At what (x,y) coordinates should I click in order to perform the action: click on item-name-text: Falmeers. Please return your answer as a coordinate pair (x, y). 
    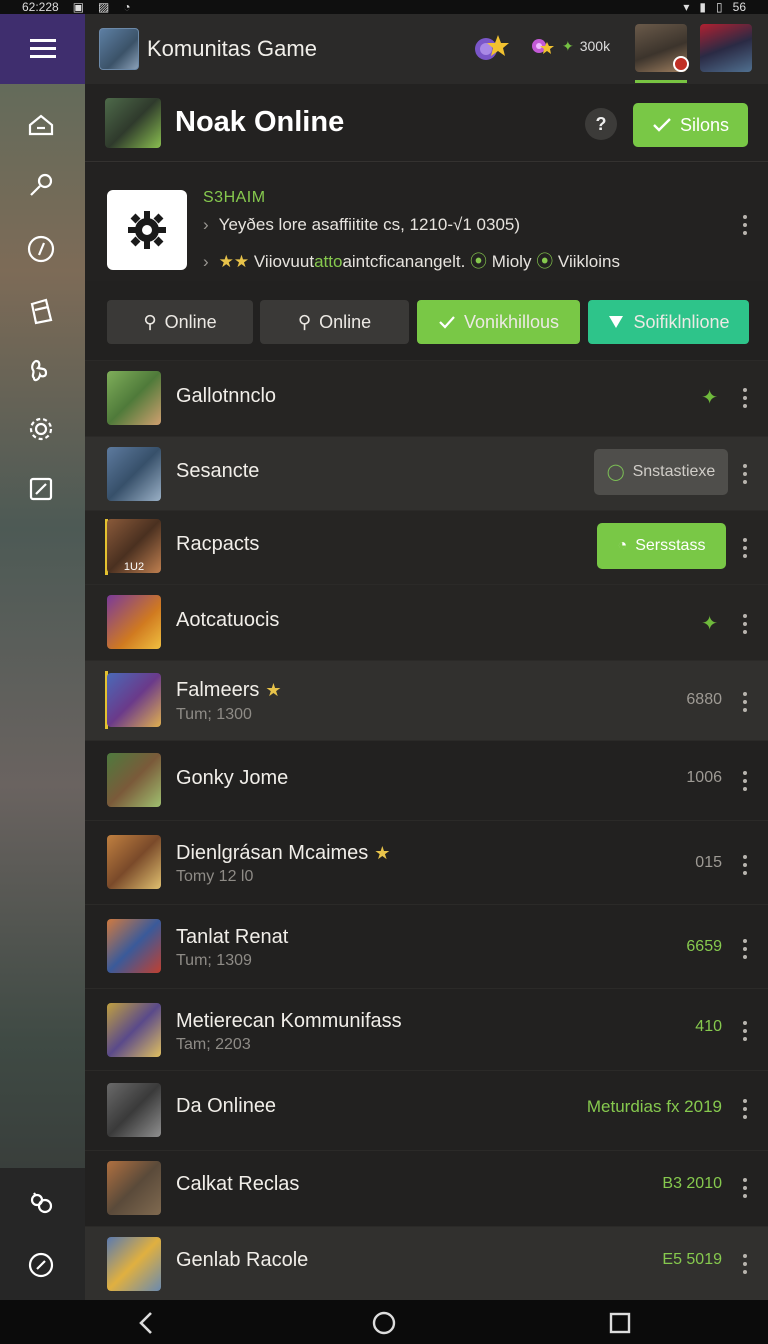
    Looking at the image, I should click on (218, 690).